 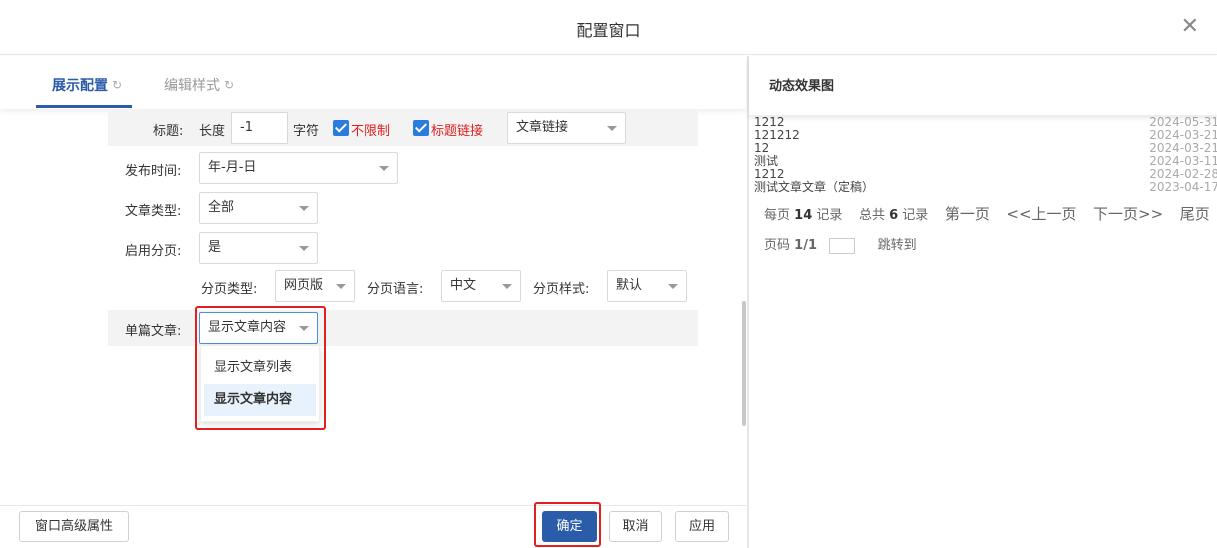 I want to click on article-date: 2023-04-17, so click(x=1183, y=187).